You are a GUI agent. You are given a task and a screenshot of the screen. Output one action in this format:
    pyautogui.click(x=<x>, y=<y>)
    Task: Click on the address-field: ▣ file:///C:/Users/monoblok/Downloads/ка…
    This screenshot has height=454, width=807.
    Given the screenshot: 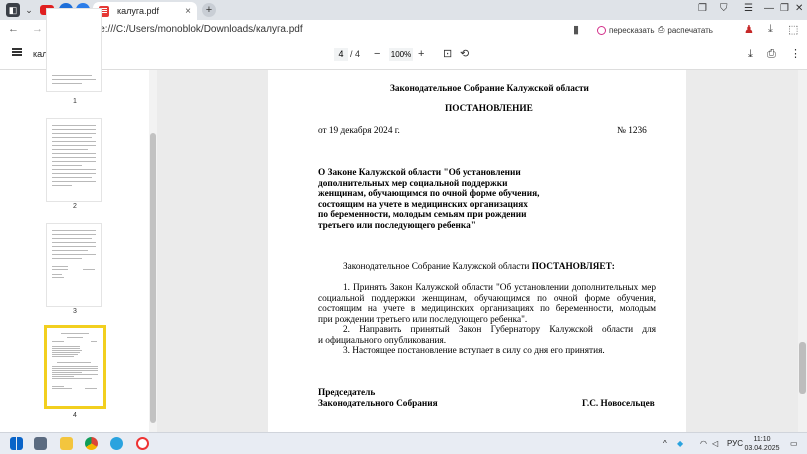 What is the action you would take?
    pyautogui.click(x=330, y=30)
    